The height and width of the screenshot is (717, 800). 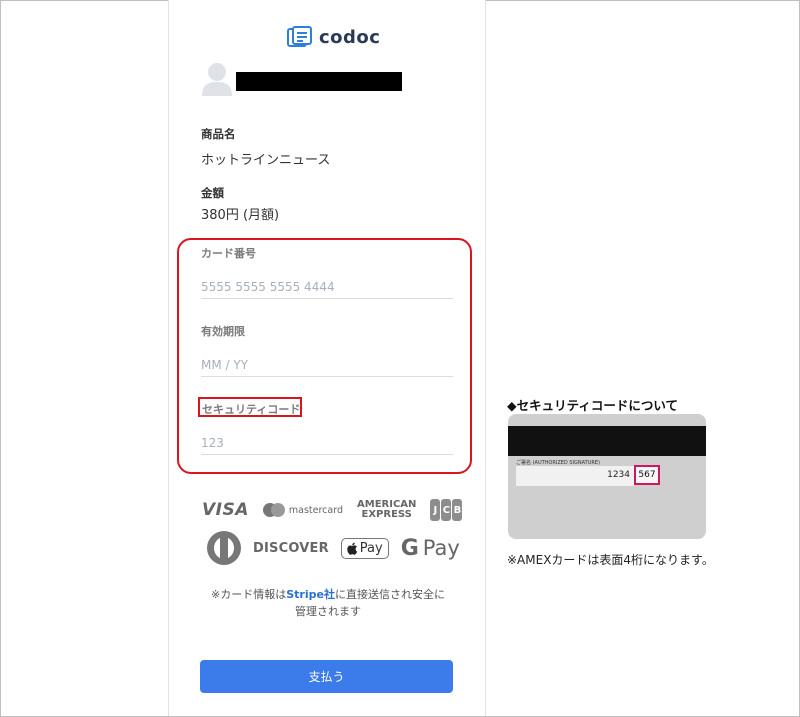 What do you see at coordinates (371, 548) in the screenshot?
I see `apple-pay-text: Pay` at bounding box center [371, 548].